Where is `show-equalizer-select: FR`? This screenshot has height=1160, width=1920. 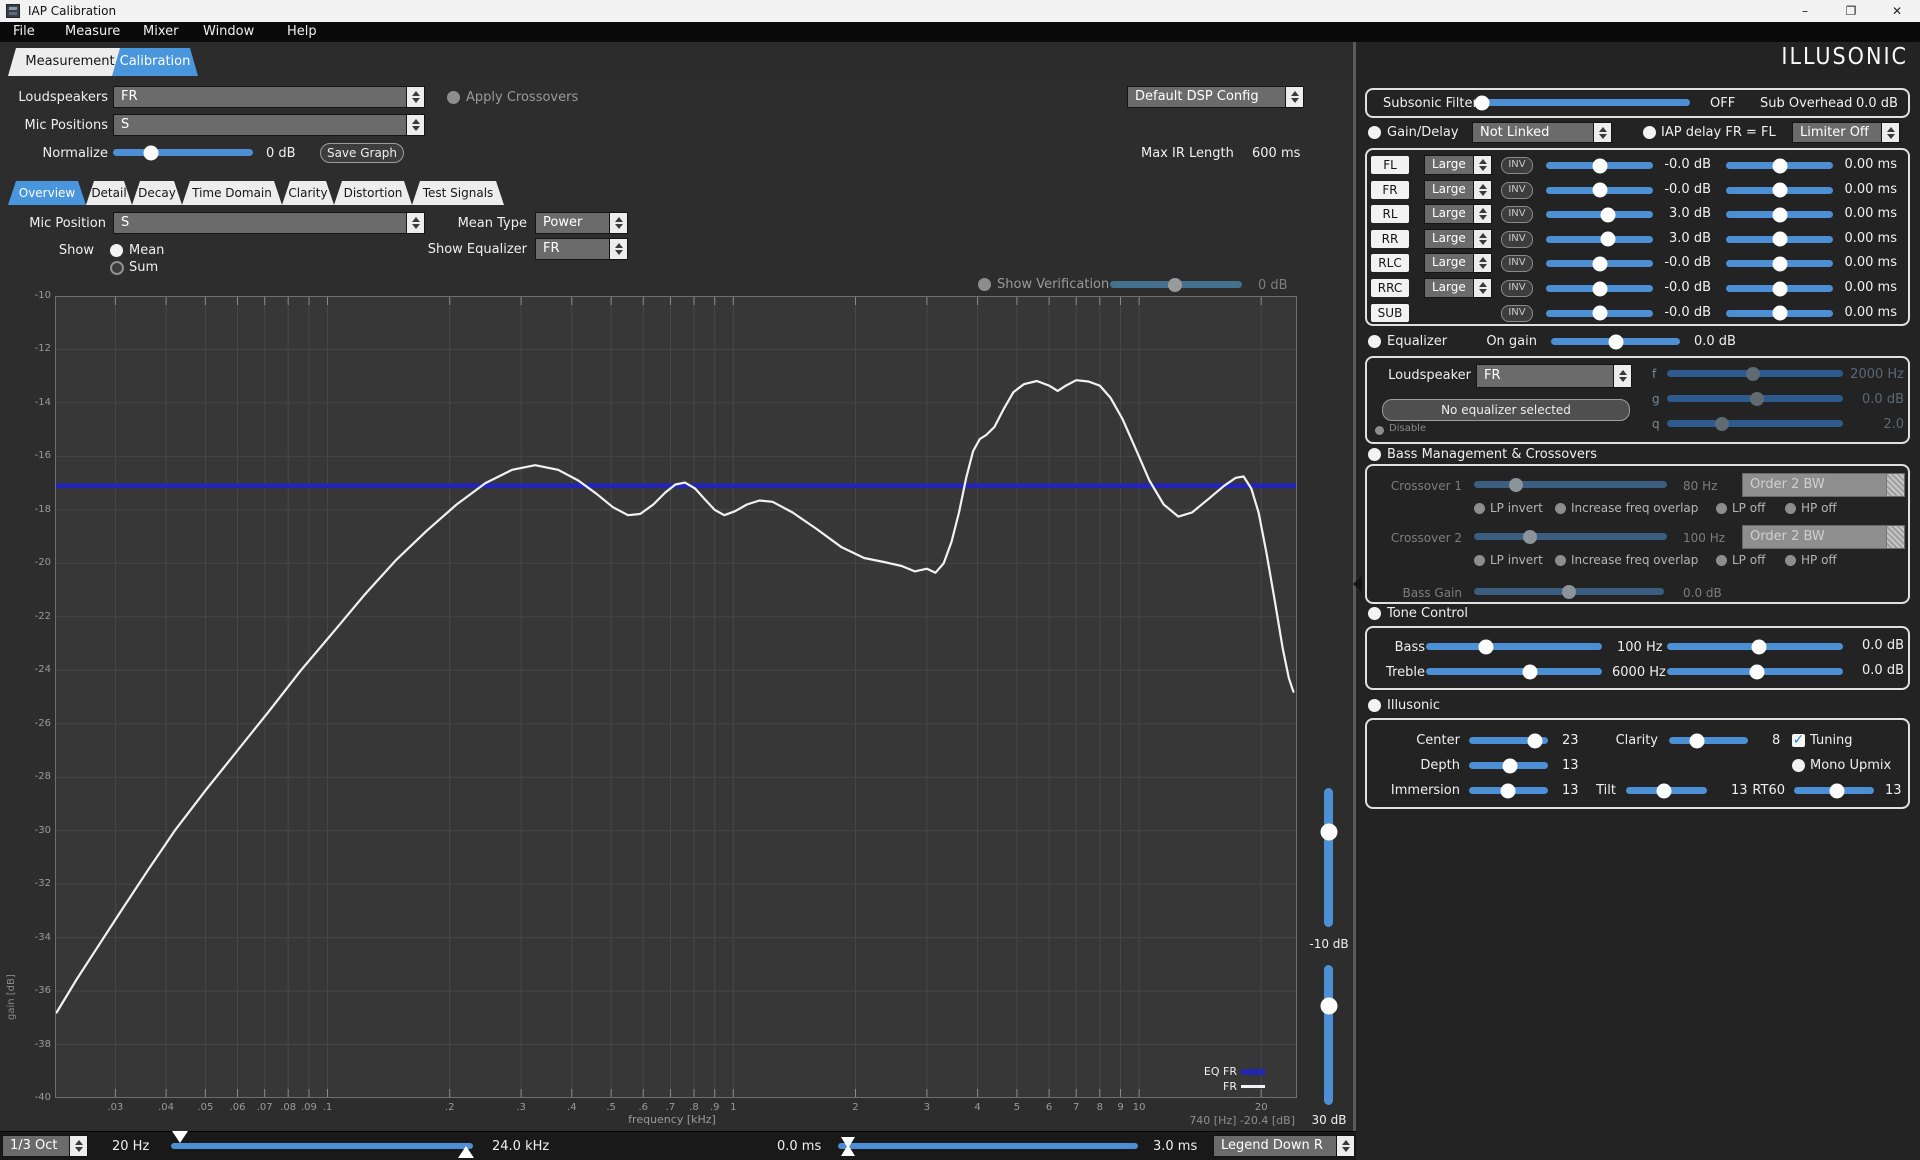 show-equalizer-select: FR is located at coordinates (581, 249).